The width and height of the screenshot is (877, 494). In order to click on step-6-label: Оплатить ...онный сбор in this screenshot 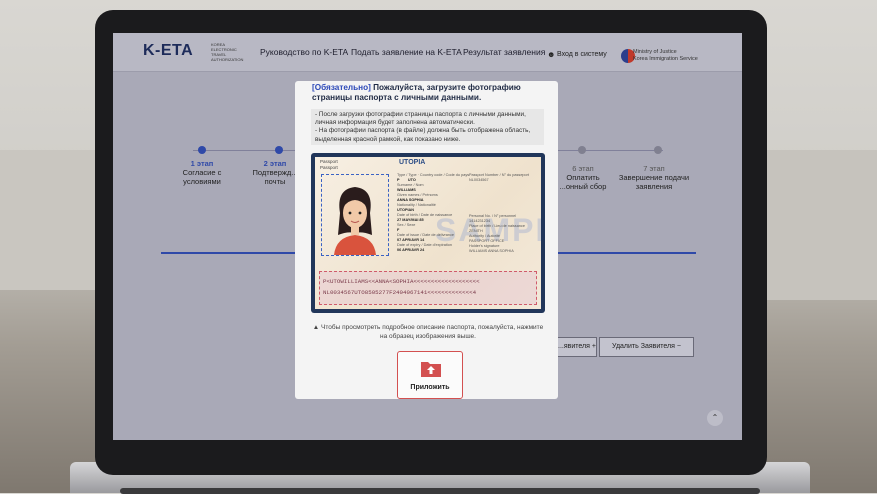, I will do `click(583, 182)`.